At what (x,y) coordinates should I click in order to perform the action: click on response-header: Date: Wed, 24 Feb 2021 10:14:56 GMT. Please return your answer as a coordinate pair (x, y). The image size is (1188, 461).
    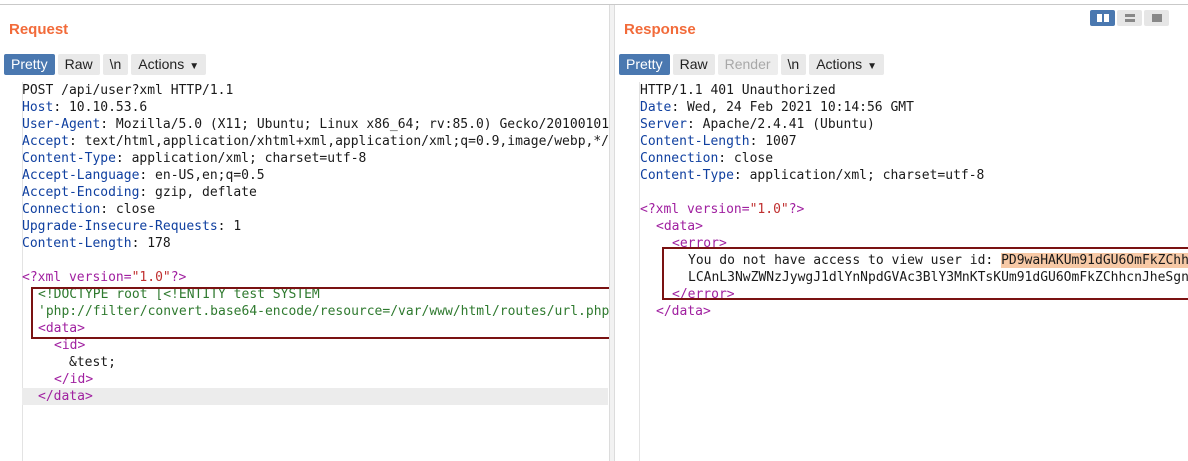
    Looking at the image, I should click on (777, 107).